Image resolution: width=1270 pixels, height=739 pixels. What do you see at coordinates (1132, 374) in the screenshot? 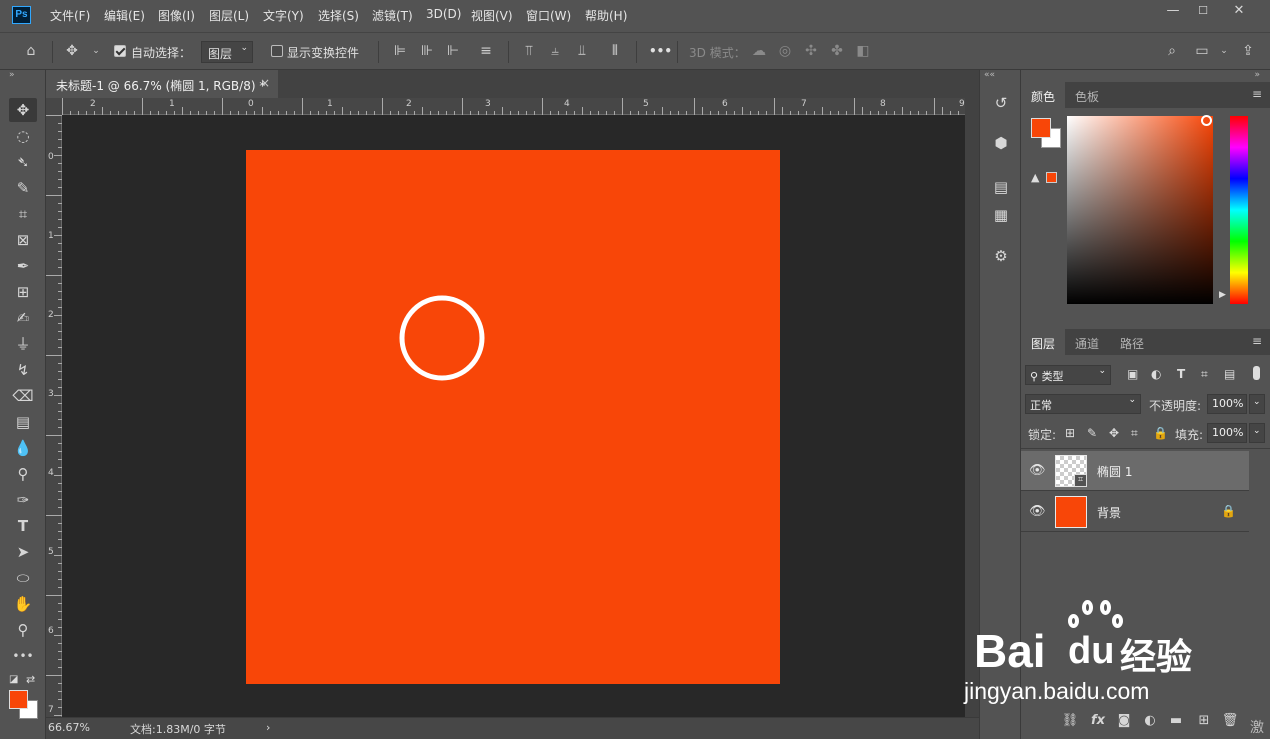
I see `filter-pixel-icon: ▣` at bounding box center [1132, 374].